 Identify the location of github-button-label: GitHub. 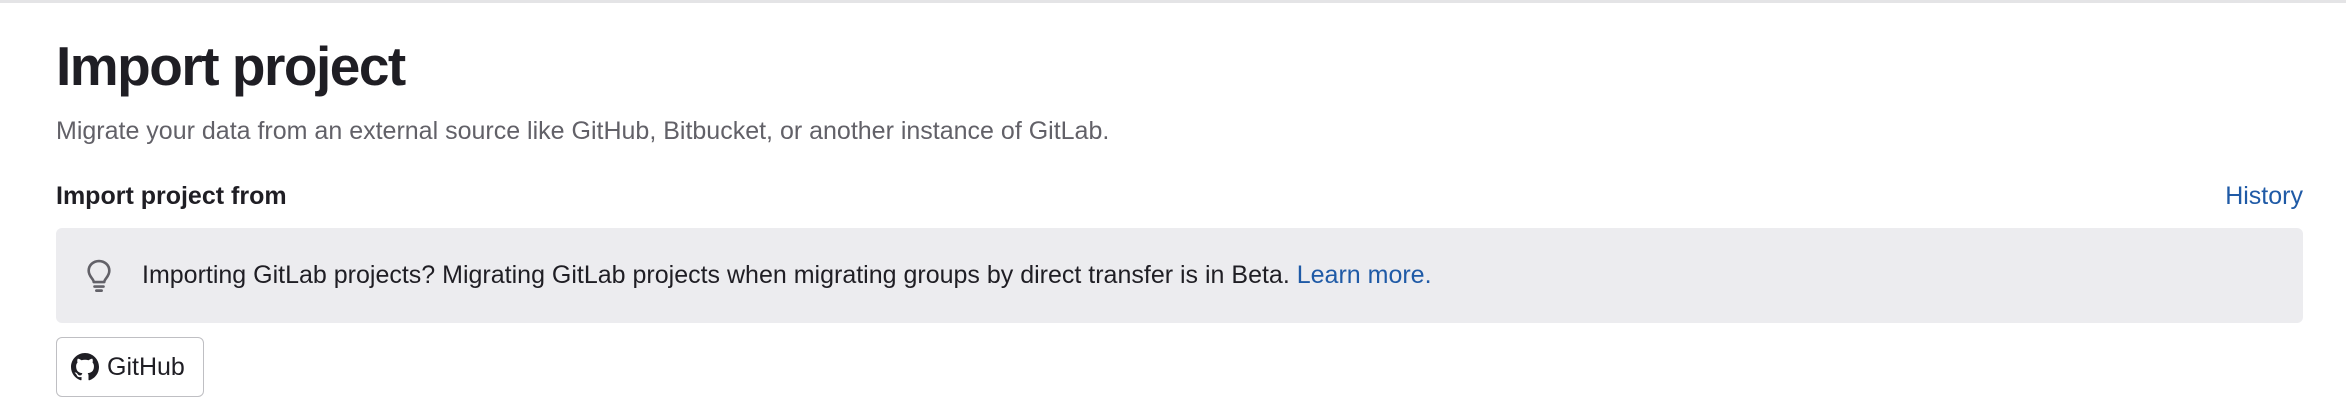
(146, 366).